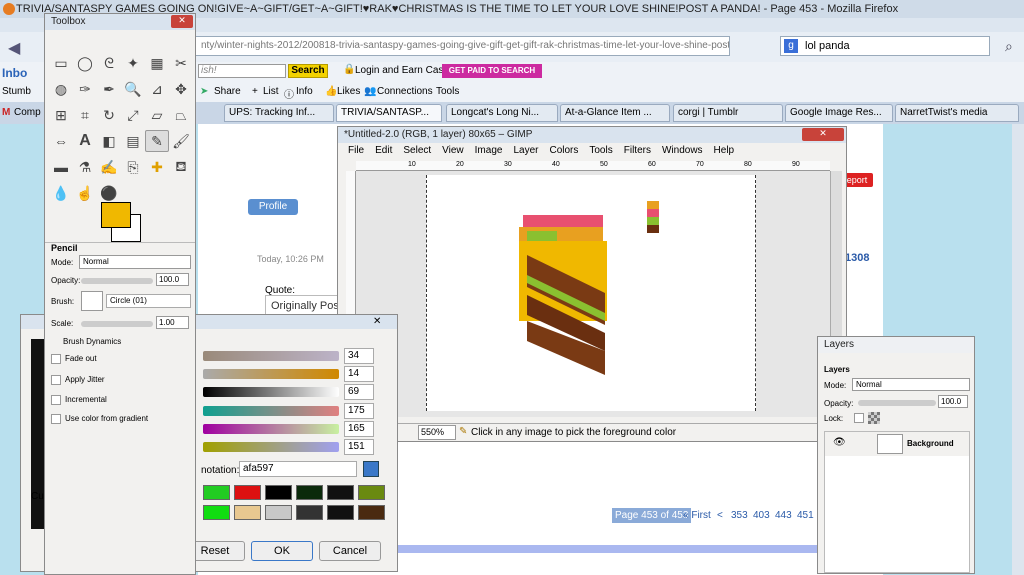 Image resolution: width=1024 pixels, height=575 pixels. I want to click on shear-icon: ▱, so click(157, 115).